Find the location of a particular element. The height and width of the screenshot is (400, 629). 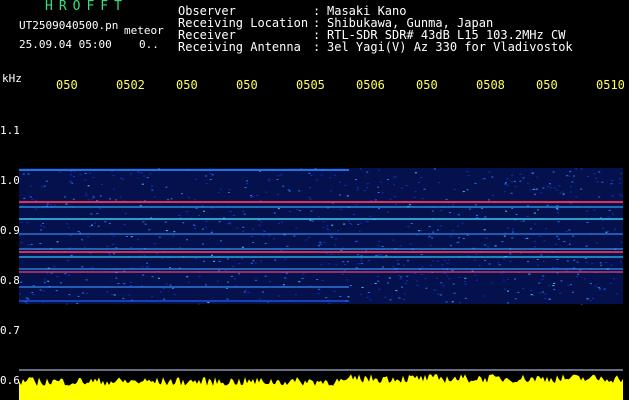

mode-label: meteor is located at coordinates (144, 30).